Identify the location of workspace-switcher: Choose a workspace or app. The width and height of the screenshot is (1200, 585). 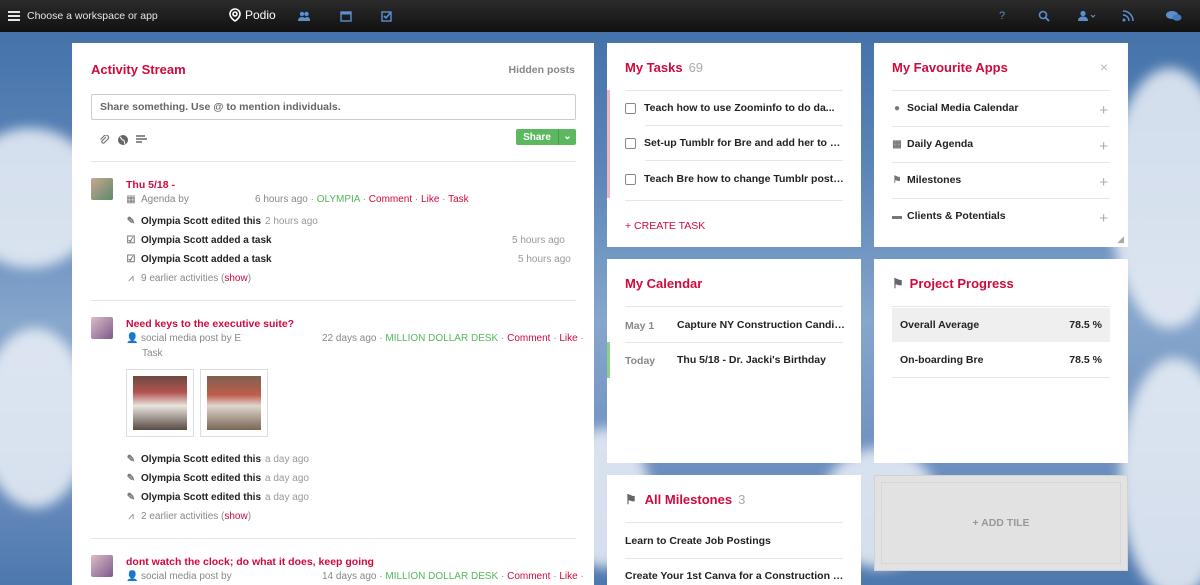
(92, 16).